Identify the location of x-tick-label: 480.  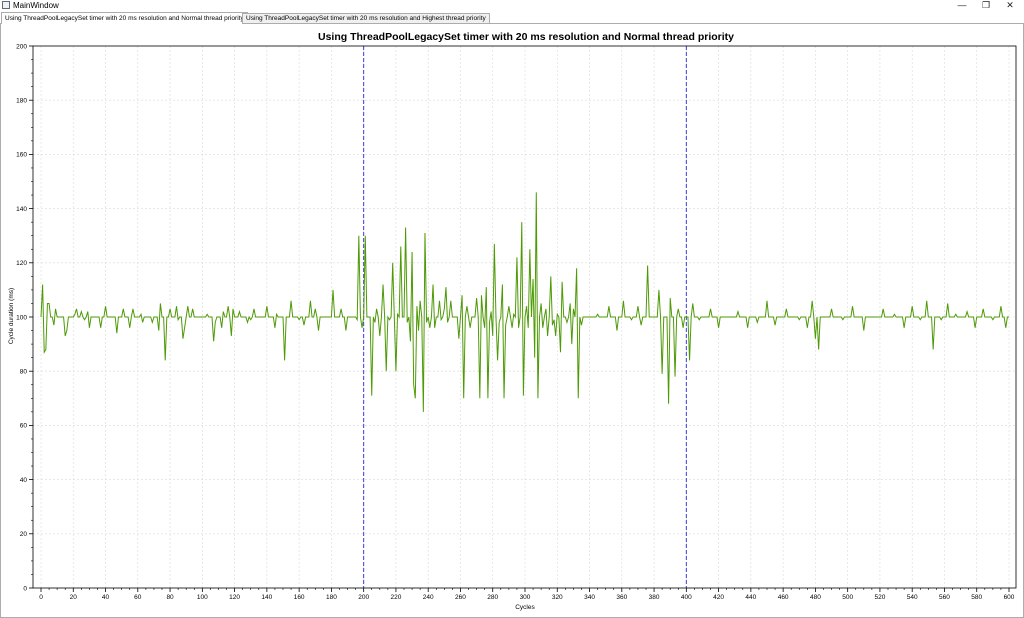
(815, 597).